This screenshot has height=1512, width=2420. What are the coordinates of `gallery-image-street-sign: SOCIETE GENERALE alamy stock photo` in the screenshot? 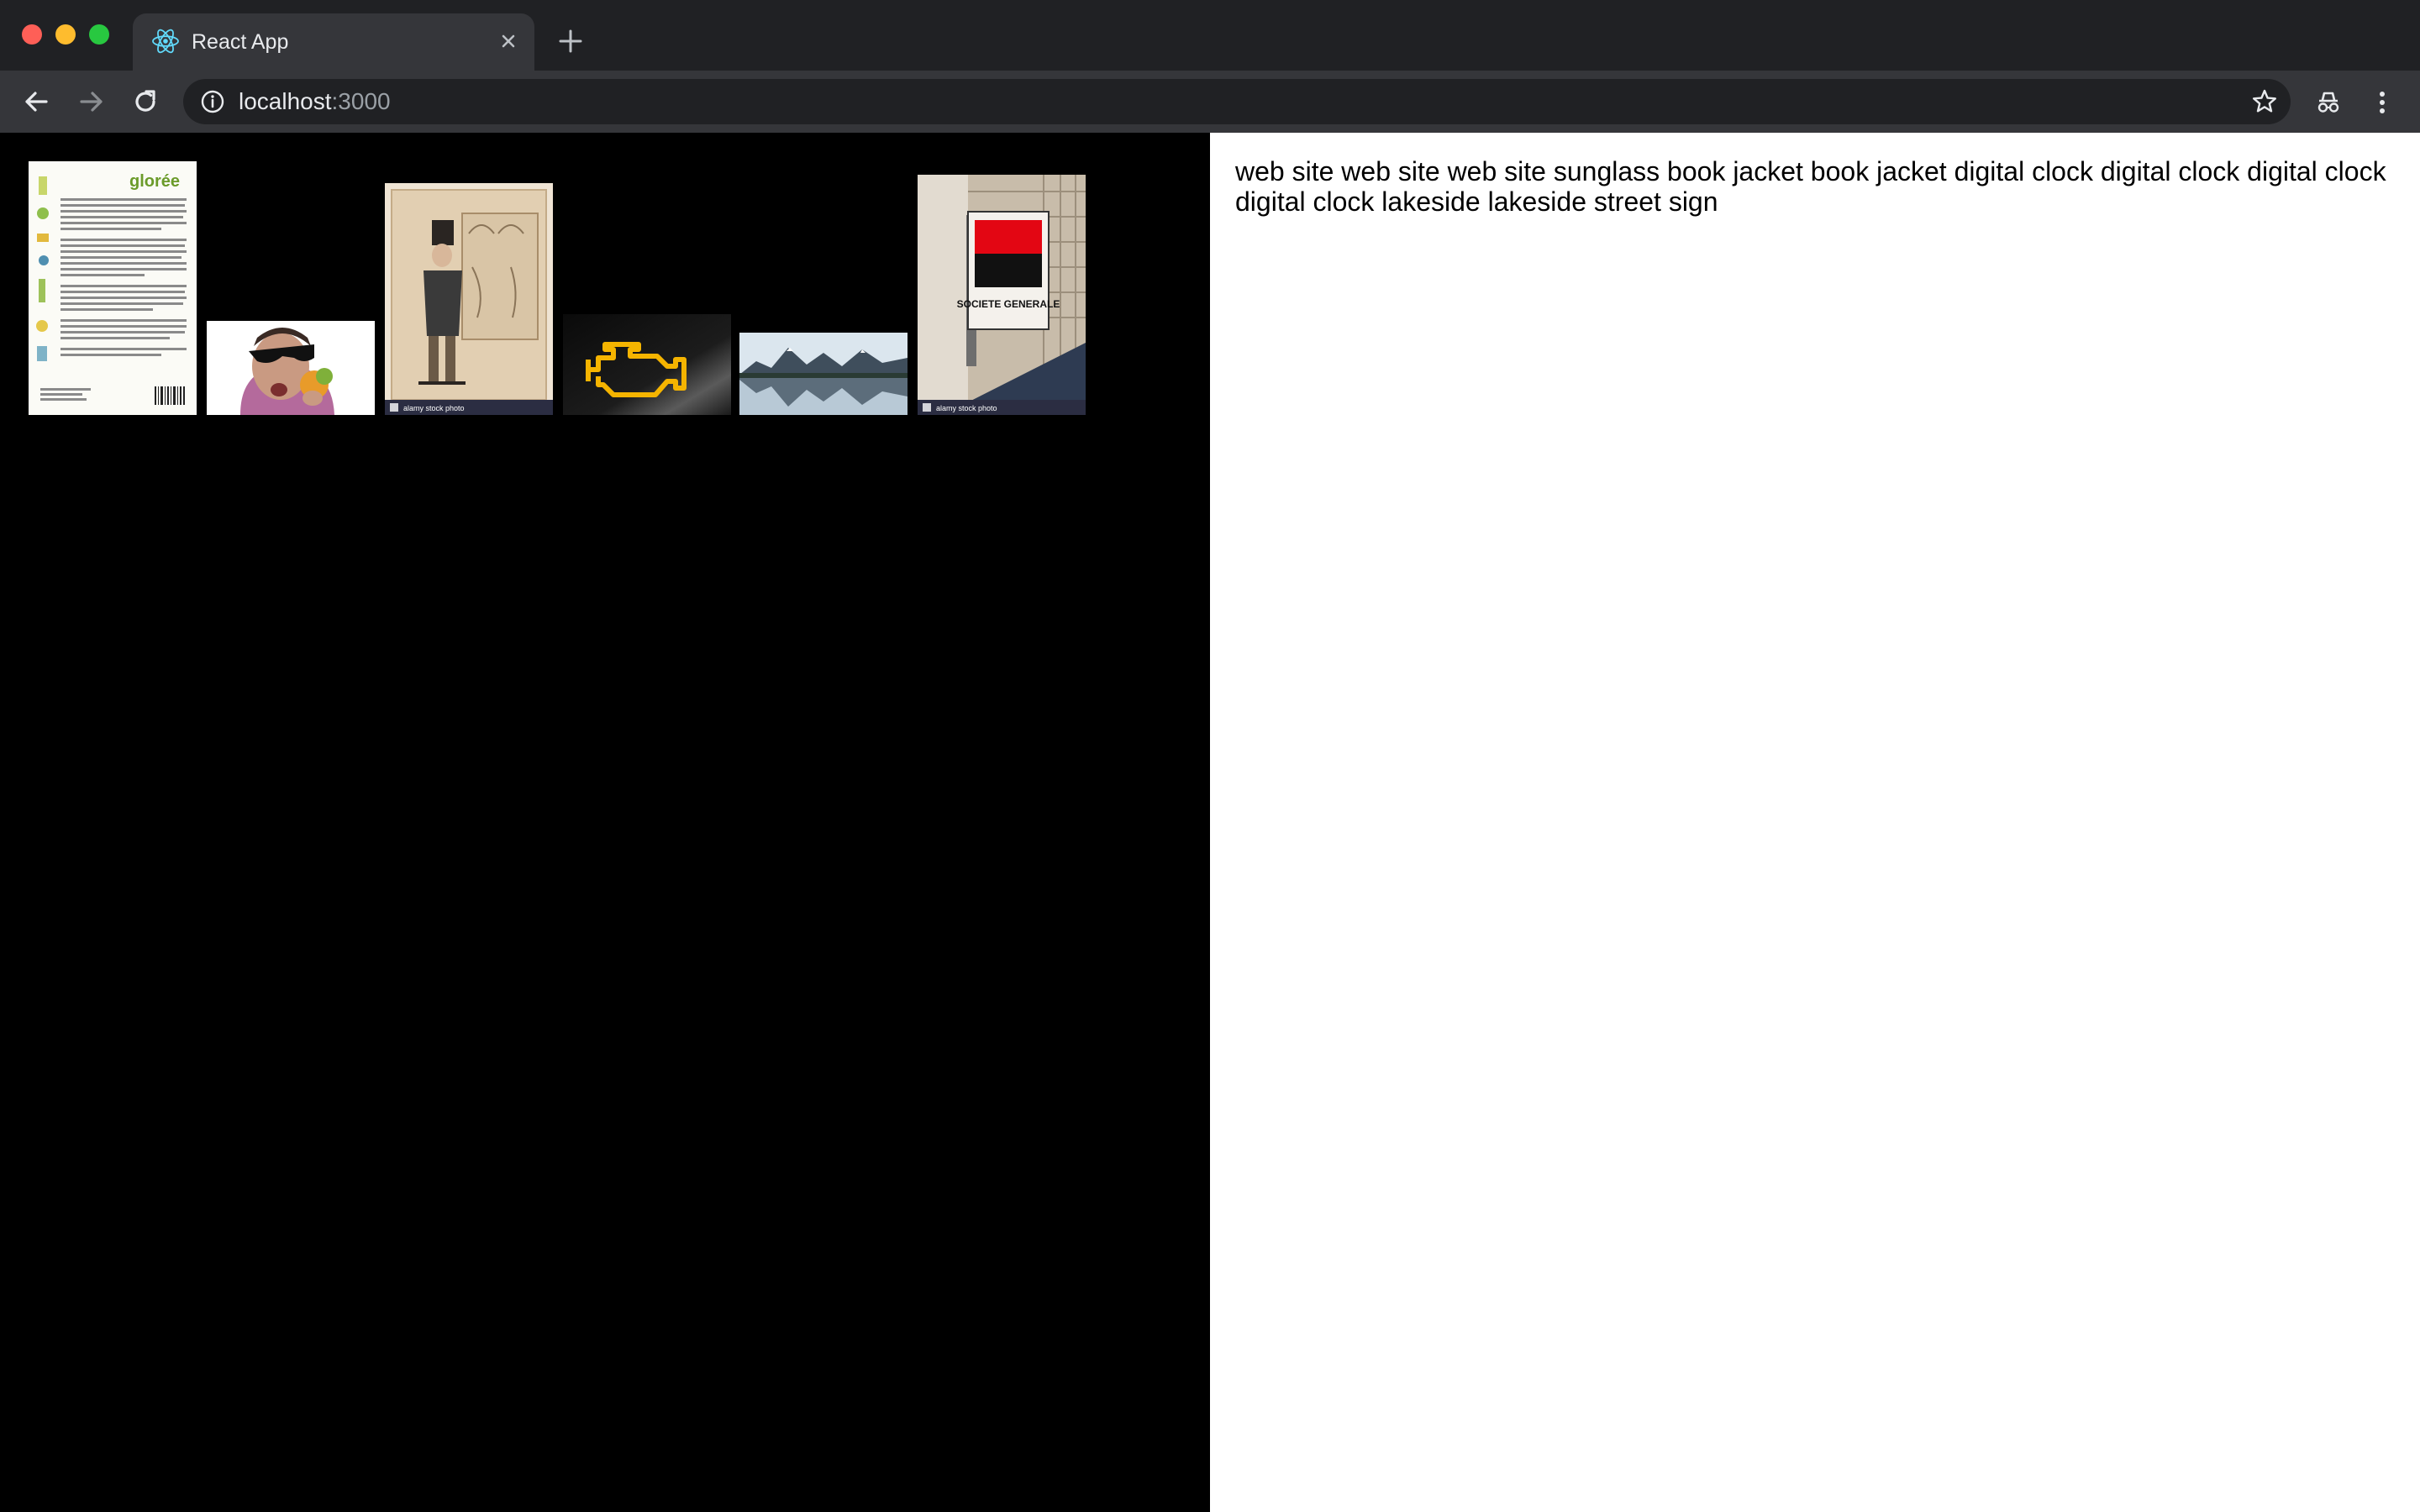 It's located at (1002, 295).